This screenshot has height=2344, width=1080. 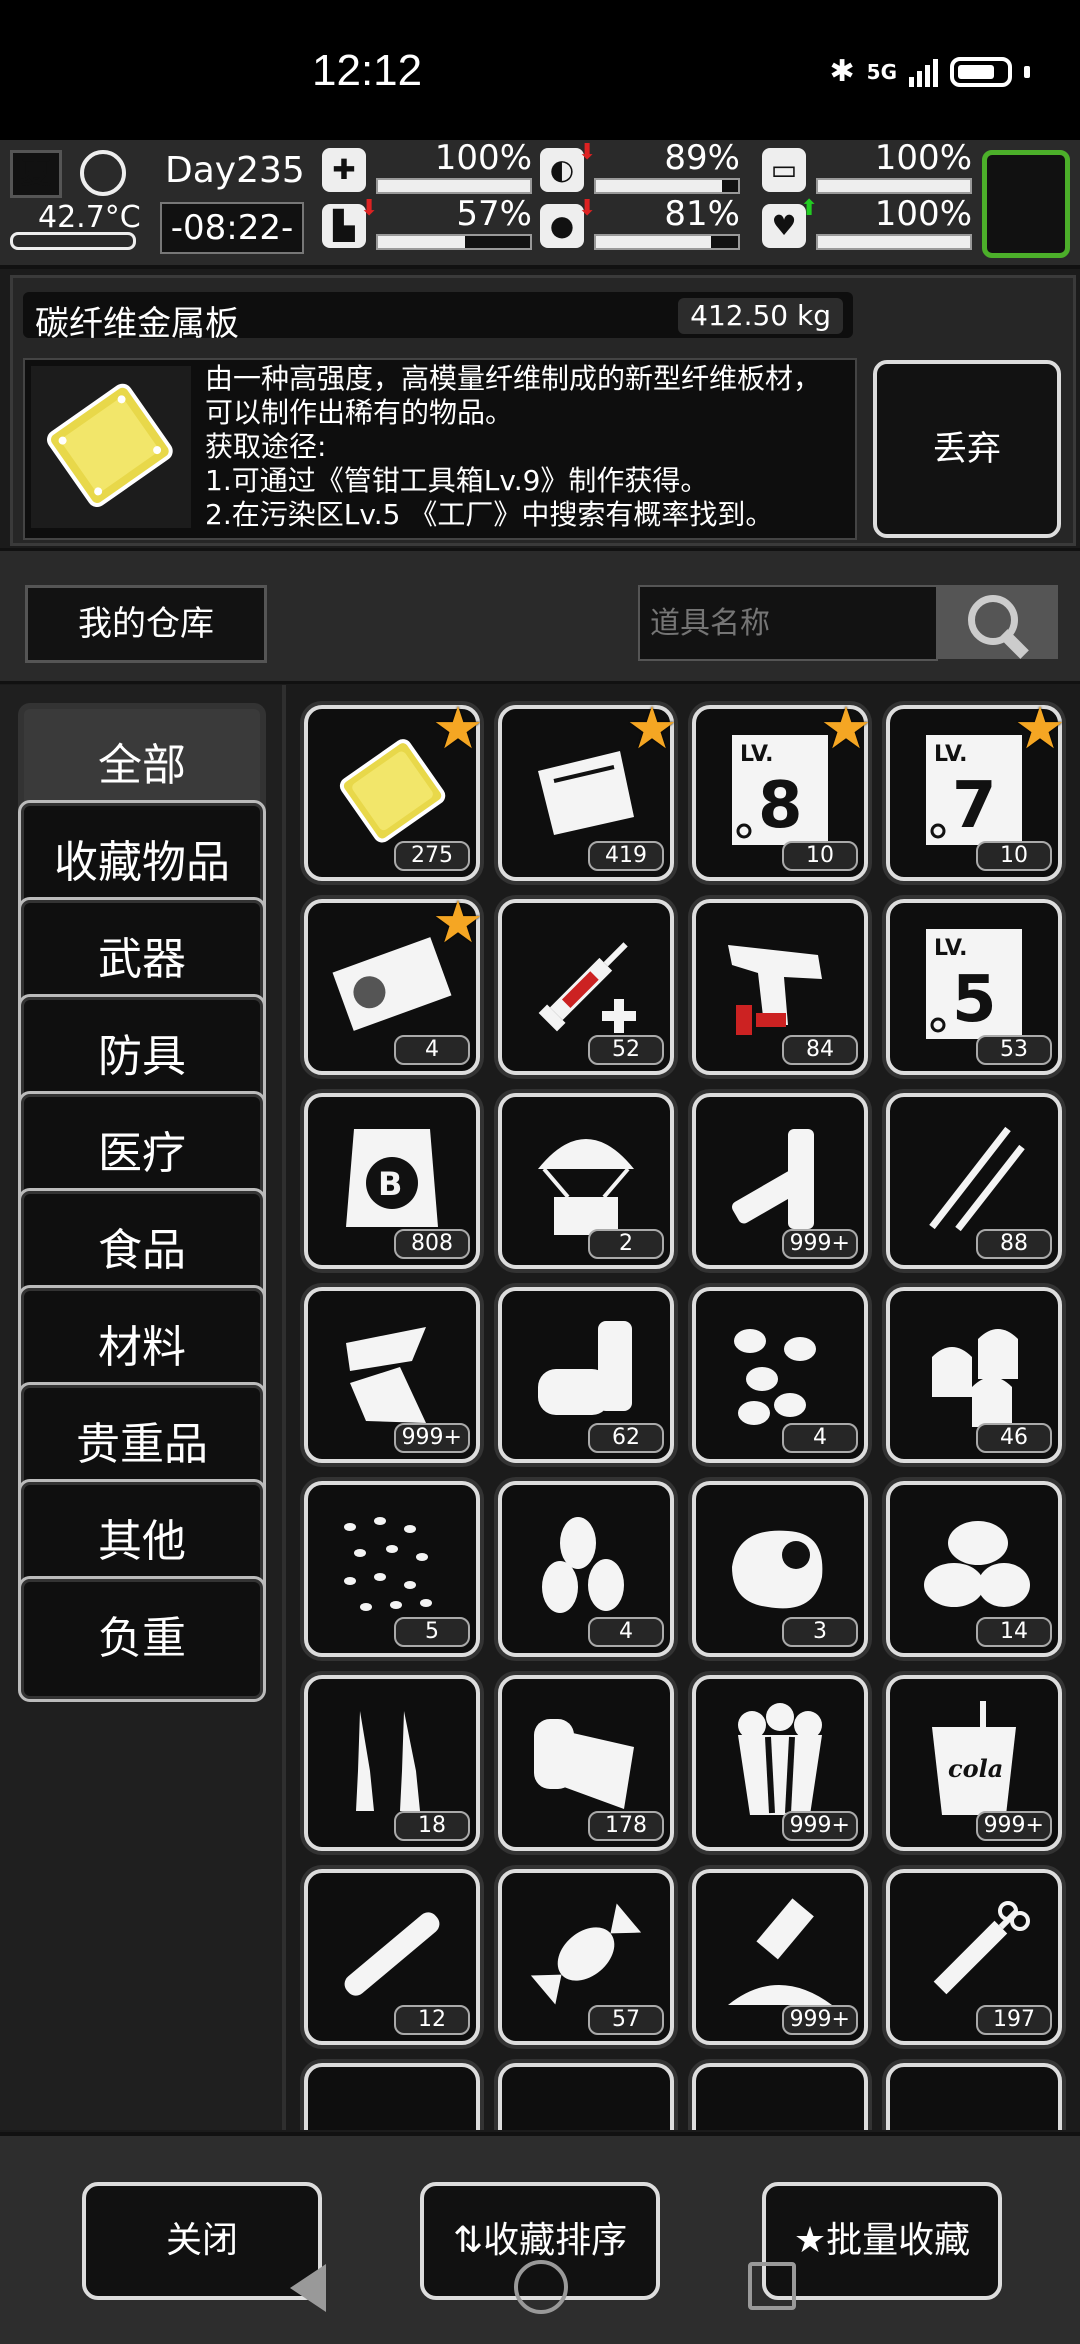 I want to click on battery-tip, so click(x=1027, y=71).